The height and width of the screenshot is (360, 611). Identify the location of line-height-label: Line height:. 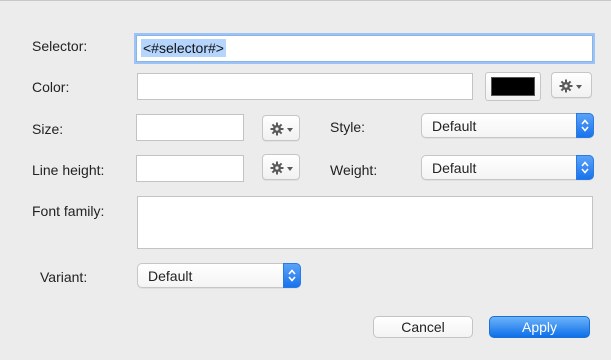
(68, 170).